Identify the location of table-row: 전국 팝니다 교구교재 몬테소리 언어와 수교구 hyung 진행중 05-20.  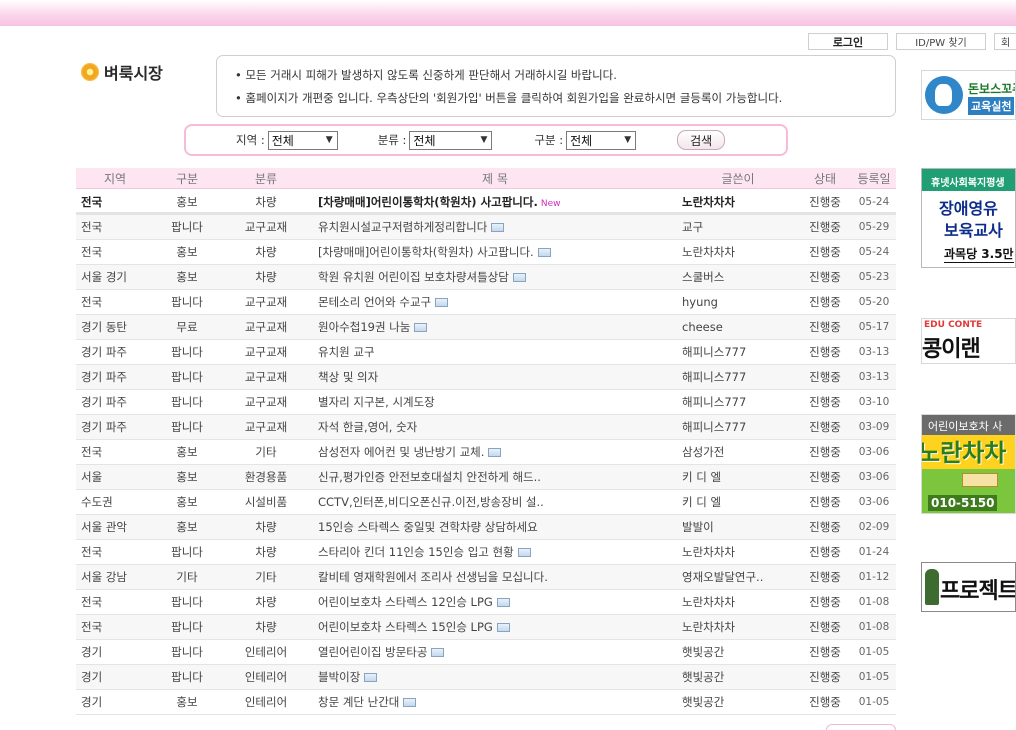
(486, 302).